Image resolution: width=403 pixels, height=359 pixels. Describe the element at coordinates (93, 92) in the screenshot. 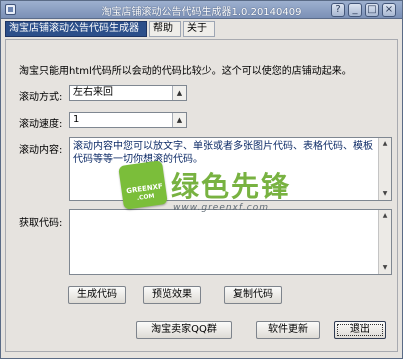

I see `scroll-direction-value: 左右来回` at that location.